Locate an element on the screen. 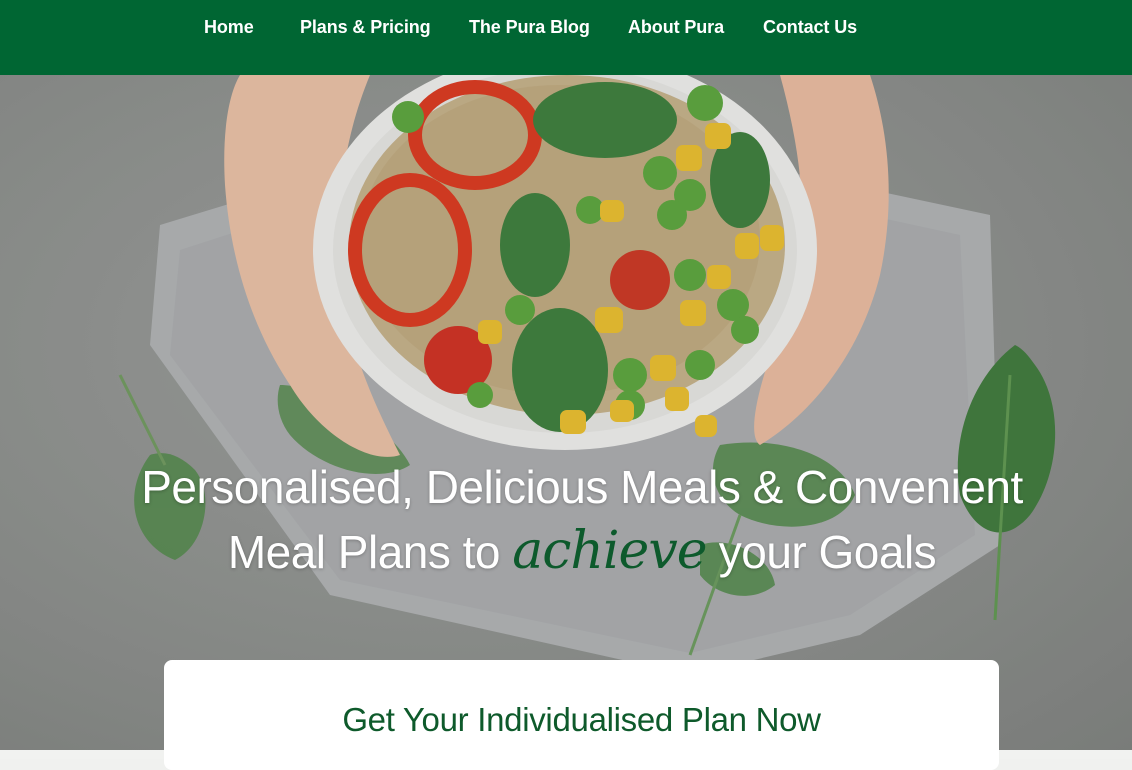 The image size is (1132, 770). plan-cta-title: Get Your Individualised Plan Now is located at coordinates (581, 719).